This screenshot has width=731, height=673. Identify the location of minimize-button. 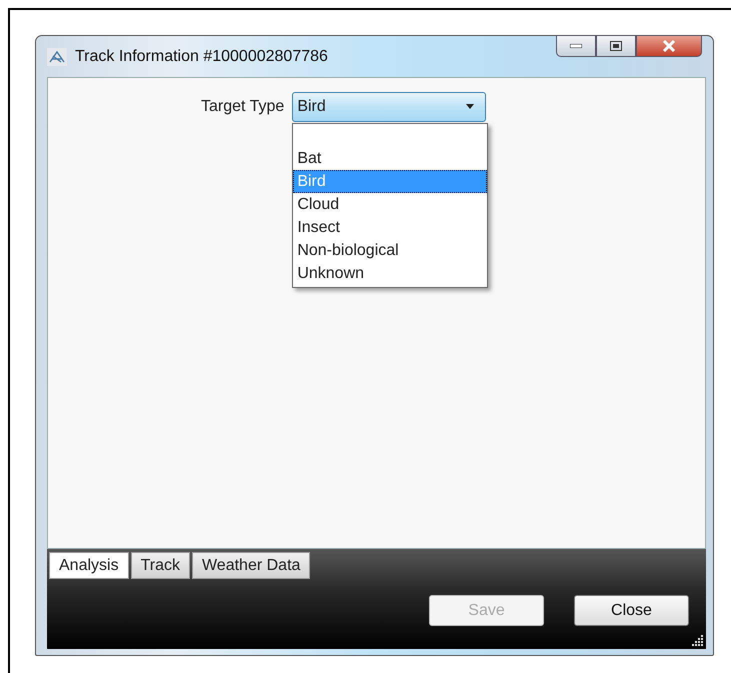
(576, 46).